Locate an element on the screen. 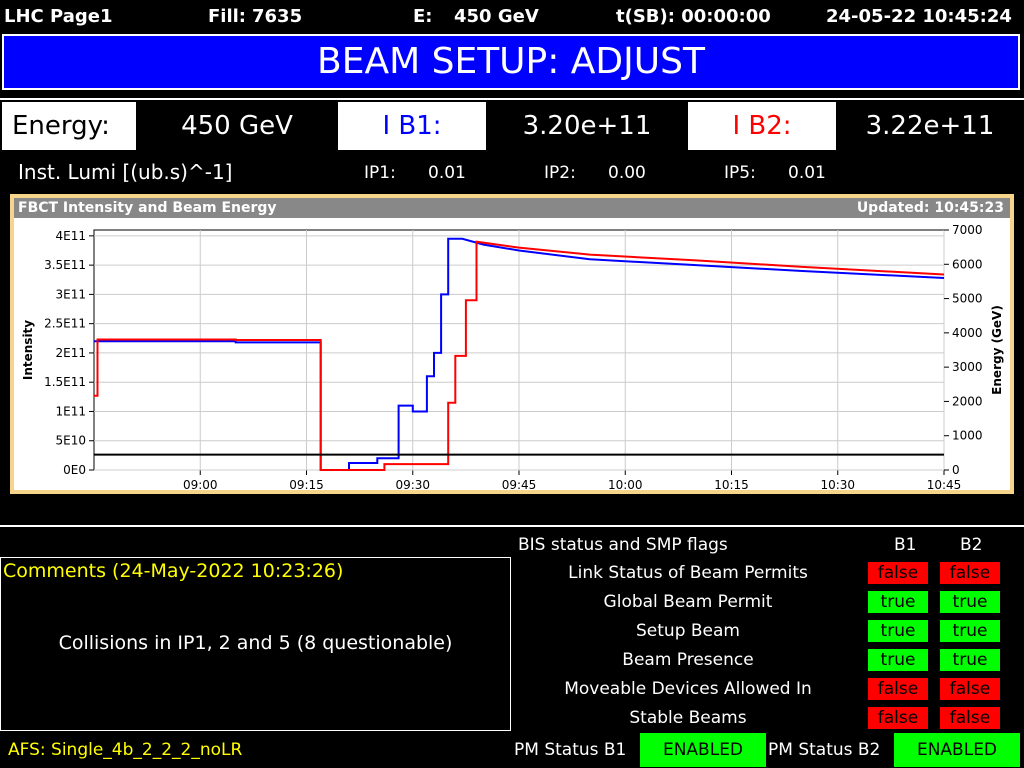 Image resolution: width=1024 pixels, height=768 pixels. ib1-value: 3.20e+11 is located at coordinates (587, 126).